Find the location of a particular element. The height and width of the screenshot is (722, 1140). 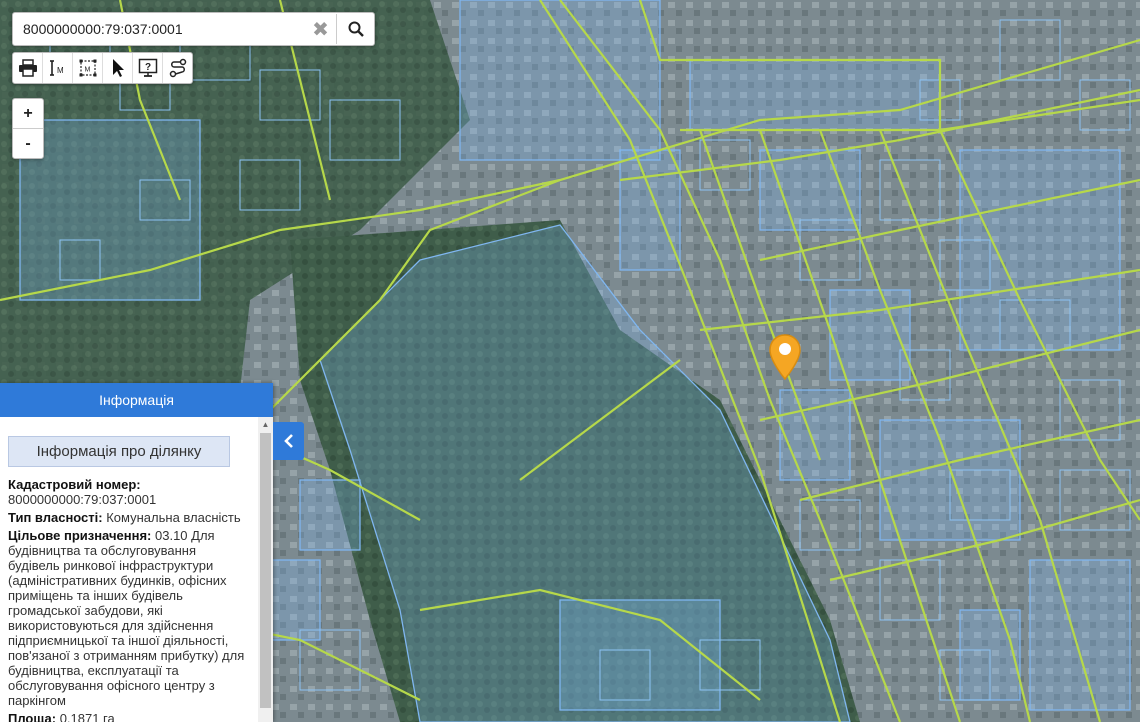

measure-distance-button: M is located at coordinates (58, 68).